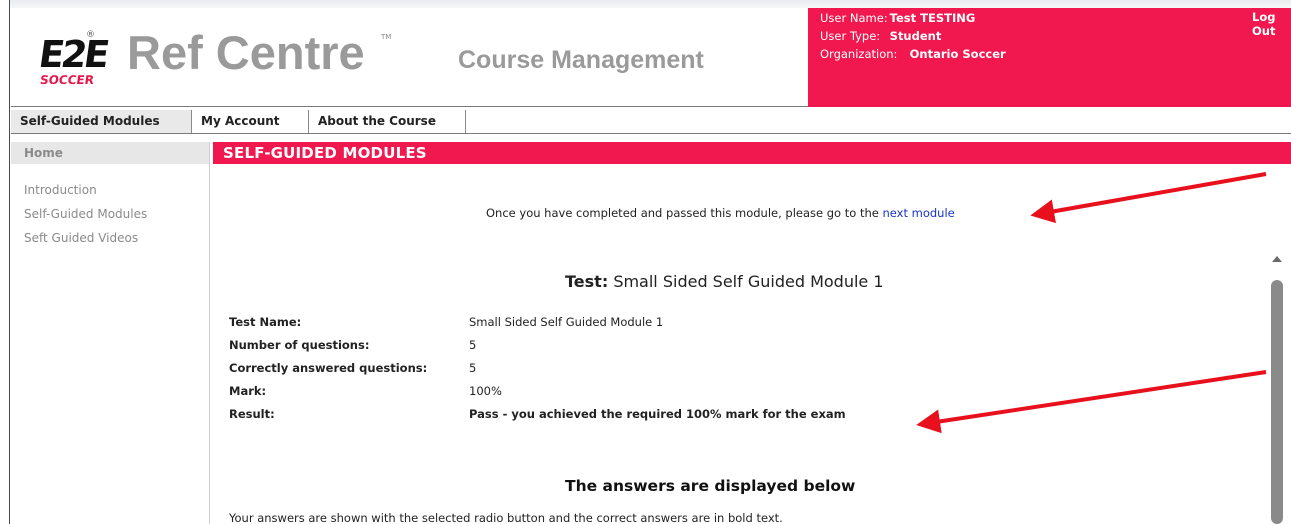 This screenshot has height=524, width=1291. What do you see at coordinates (209, 333) in the screenshot?
I see `sidebar-divider` at bounding box center [209, 333].